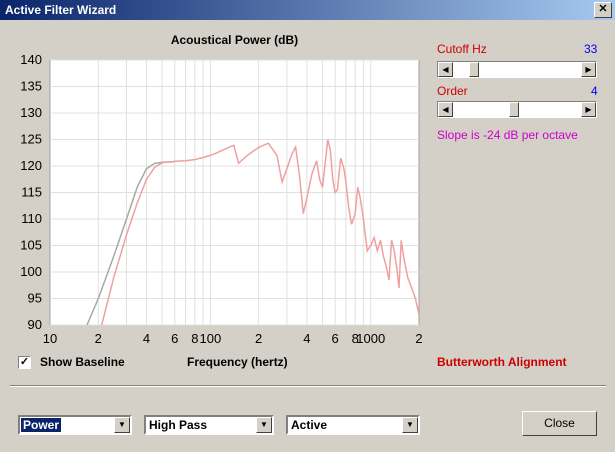 The height and width of the screenshot is (452, 615). Describe the element at coordinates (237, 362) in the screenshot. I see `x-axis-label: Frequency (hertz)` at that location.